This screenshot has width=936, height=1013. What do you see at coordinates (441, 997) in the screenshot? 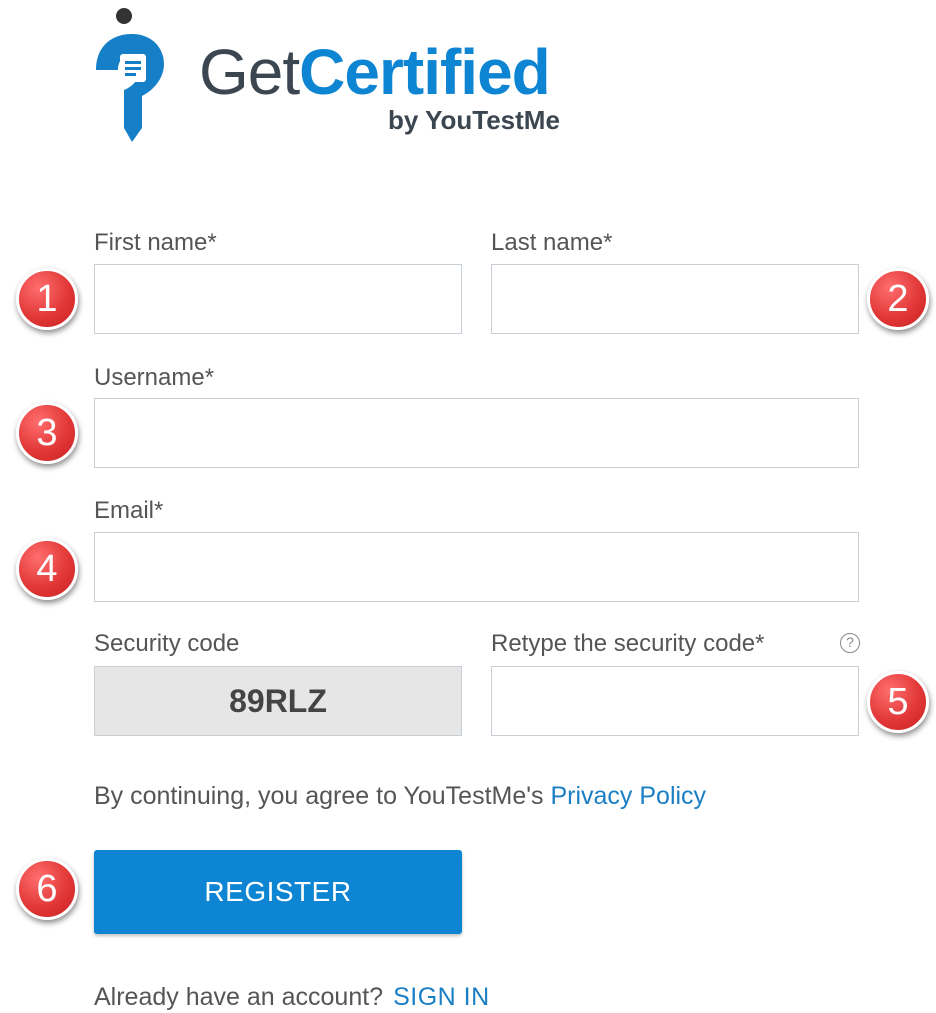
I see `sign-in-link: SIGN IN` at bounding box center [441, 997].